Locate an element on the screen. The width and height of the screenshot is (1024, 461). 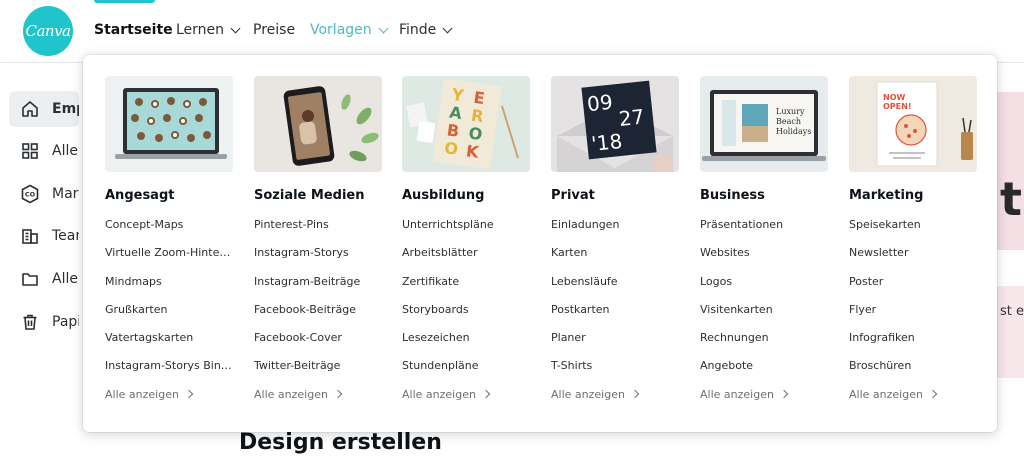
template-link: Instagram-Storys is located at coordinates (318, 260).